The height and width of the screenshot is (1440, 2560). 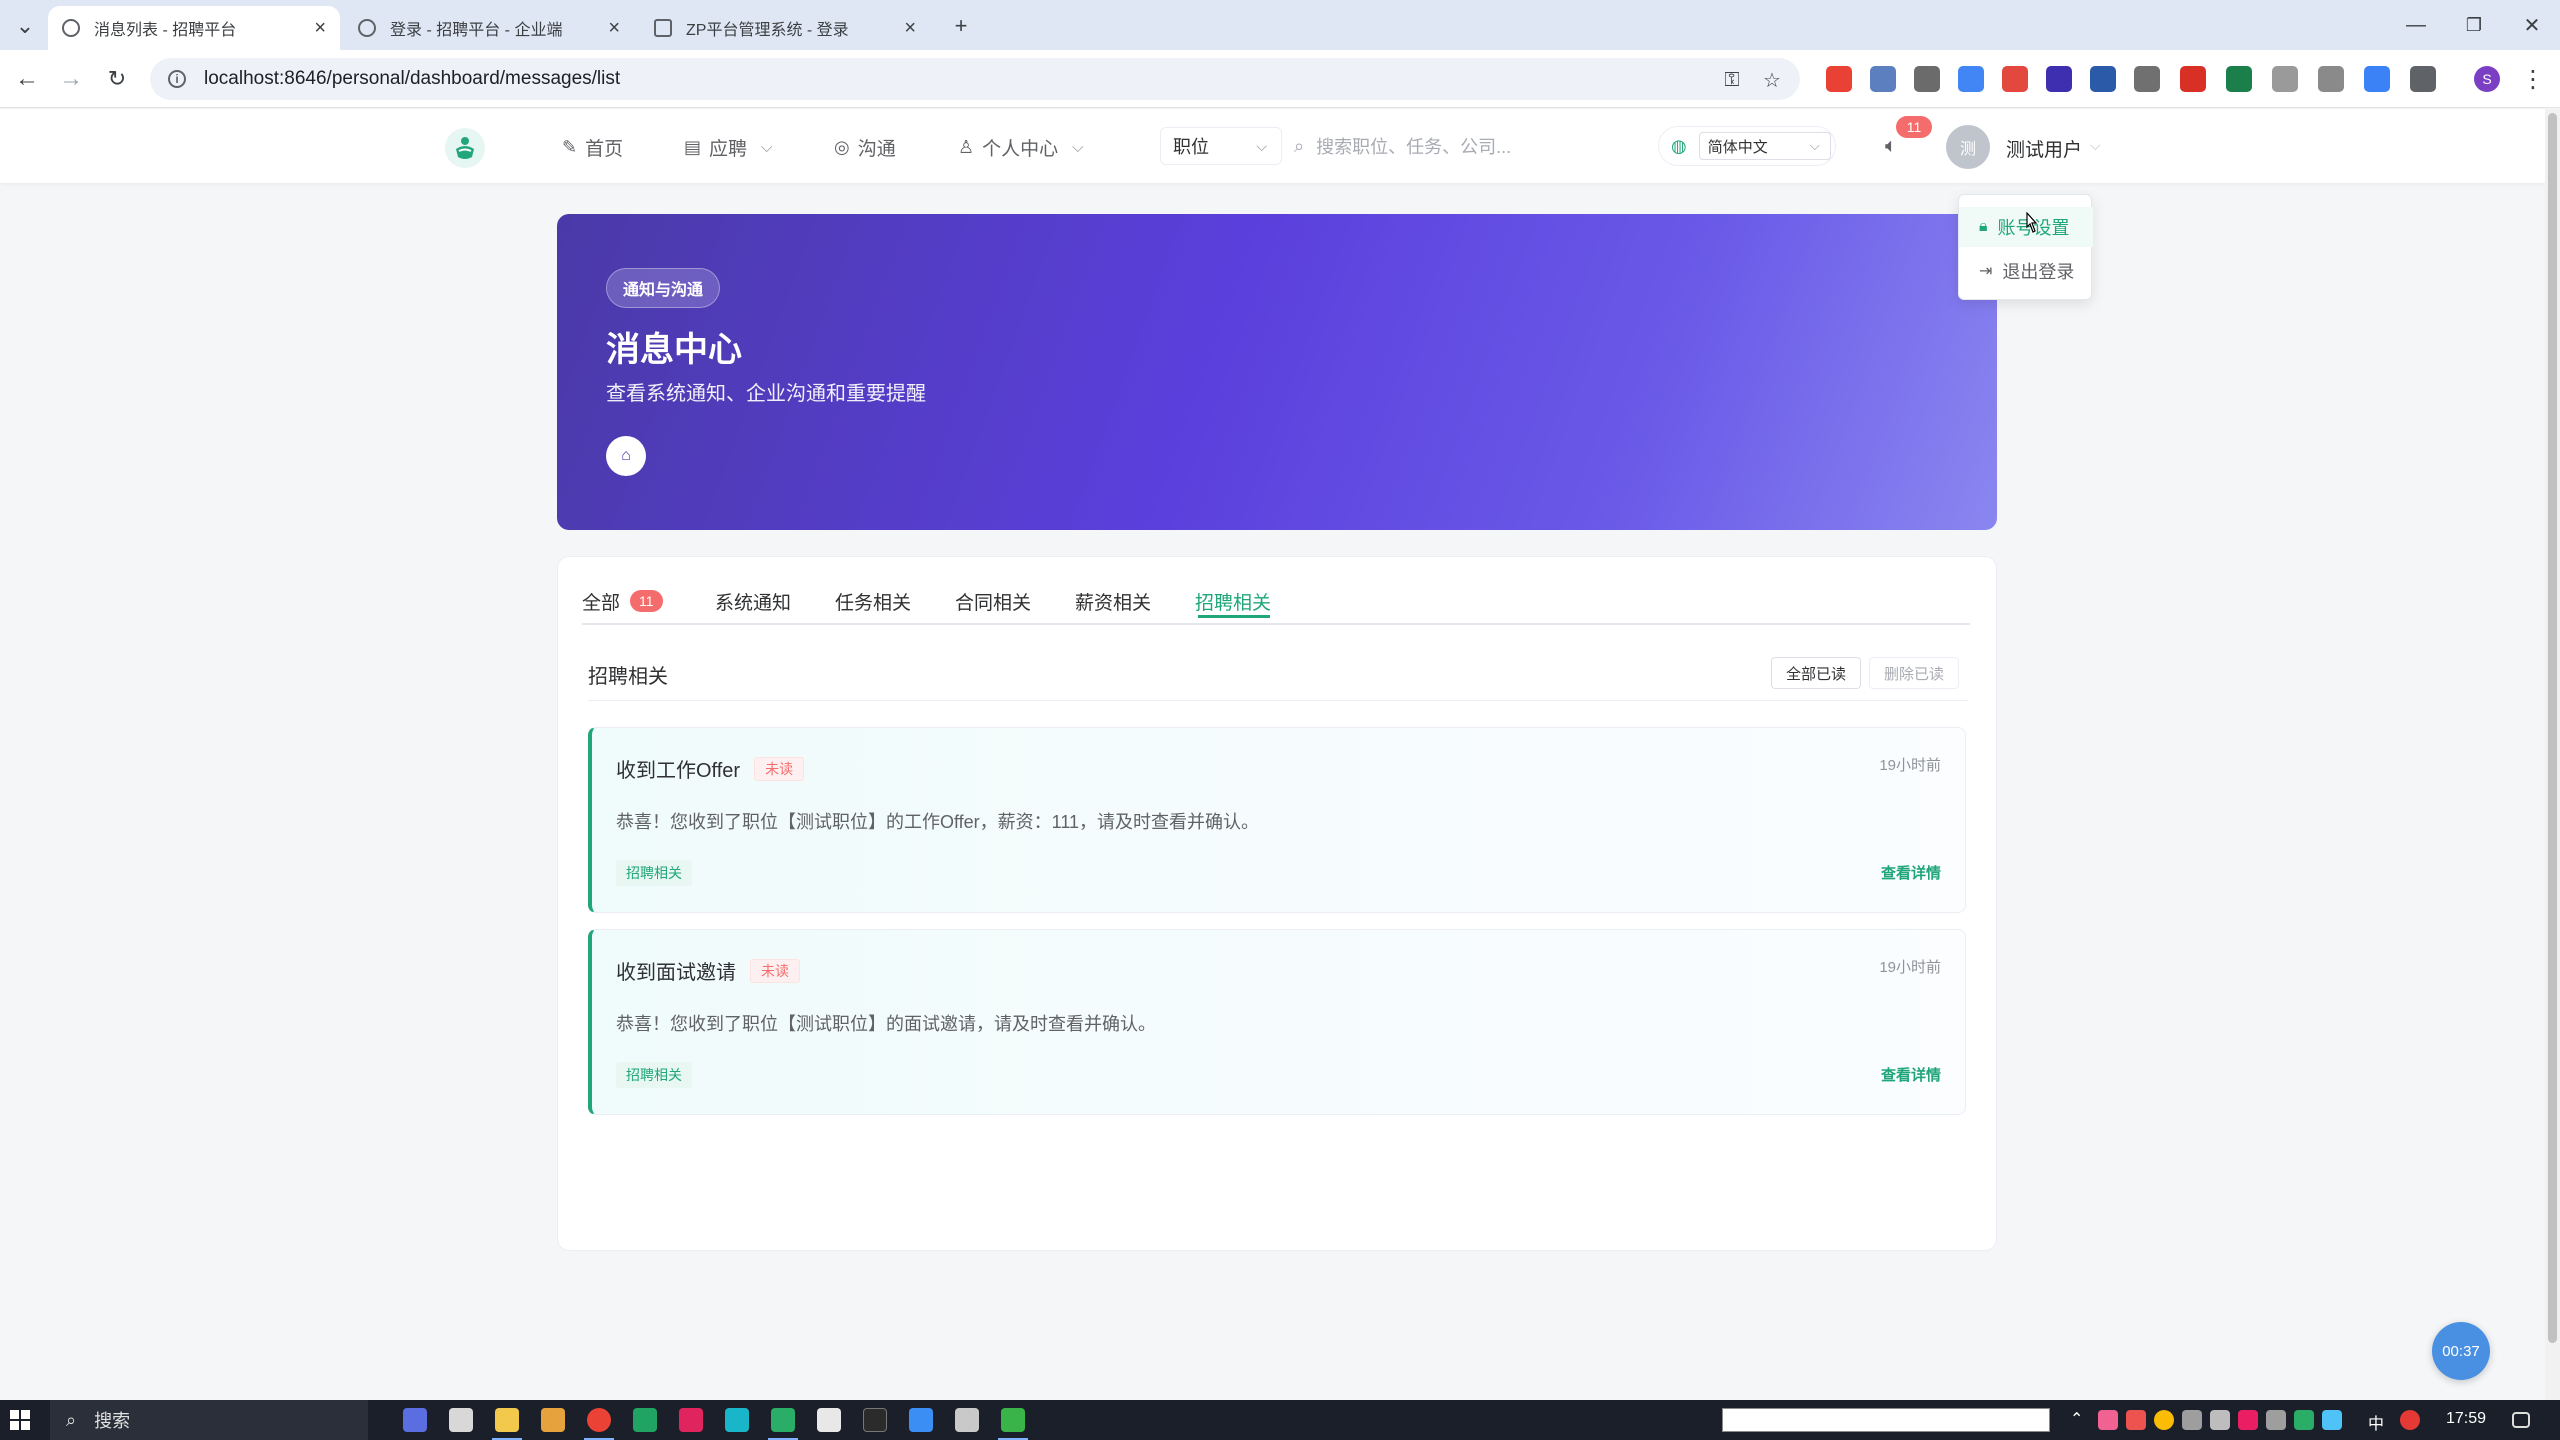 I want to click on browser-tab-admin-login: ZP平台管理系统 - 登录 ×, so click(x=785, y=28).